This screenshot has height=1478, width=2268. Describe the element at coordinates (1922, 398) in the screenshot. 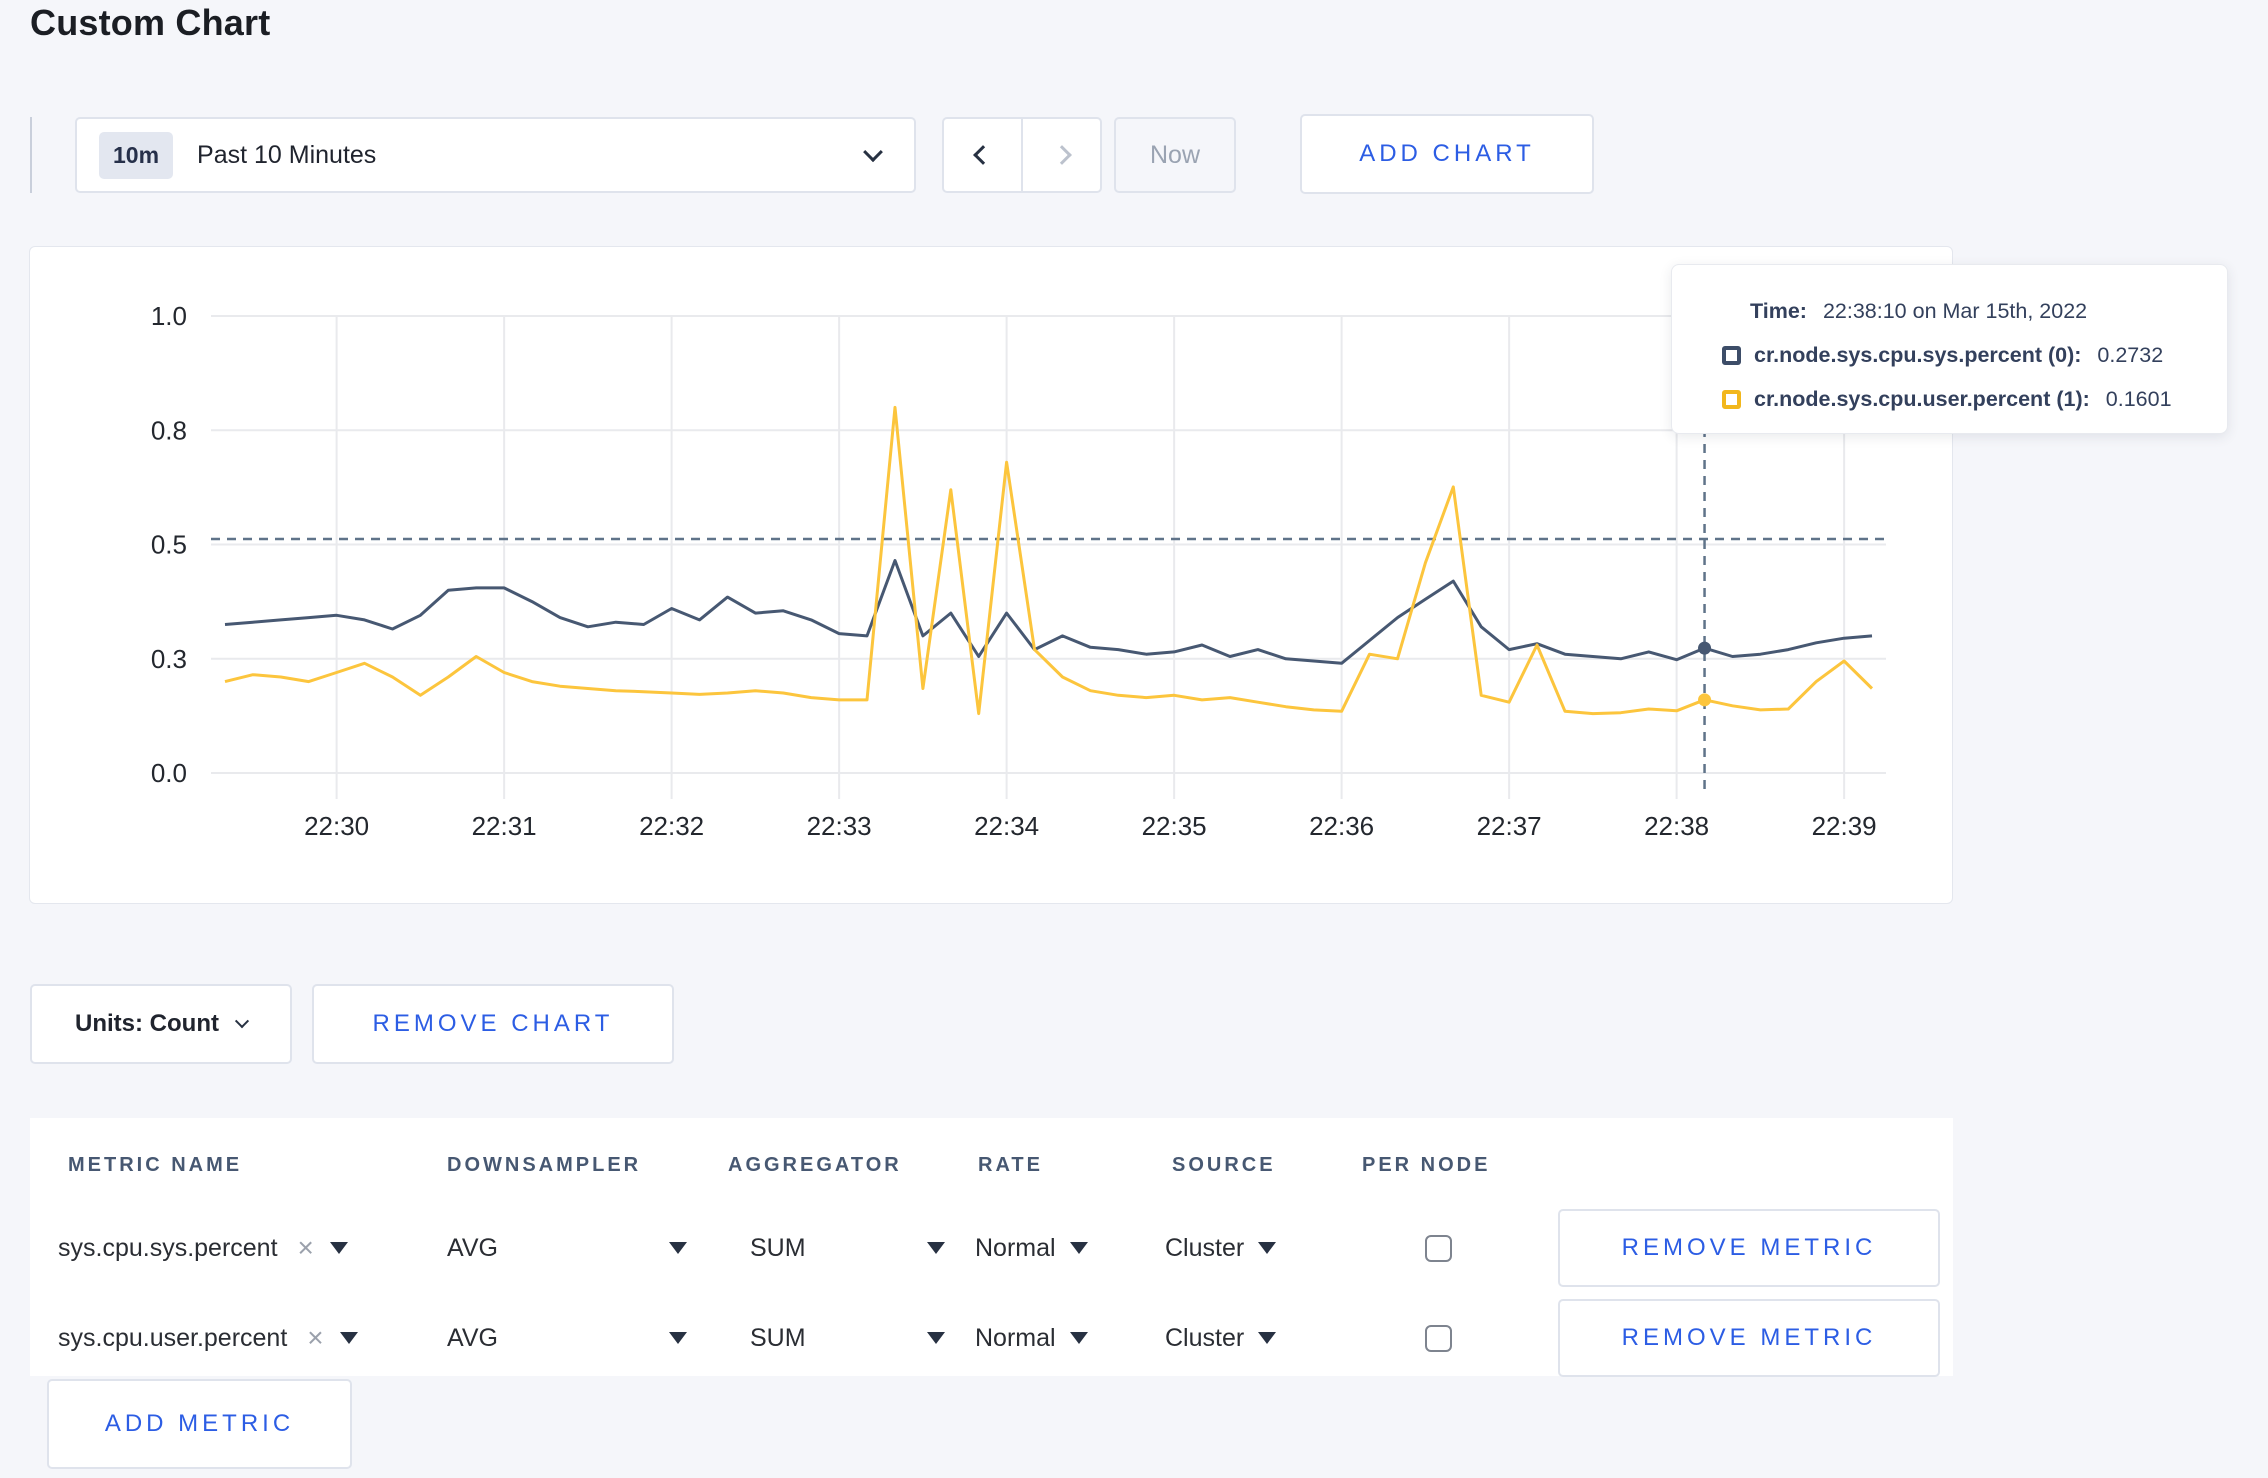

I see `tooltip-user-name: cr.node.sys.cpu.user.percent (1):` at that location.